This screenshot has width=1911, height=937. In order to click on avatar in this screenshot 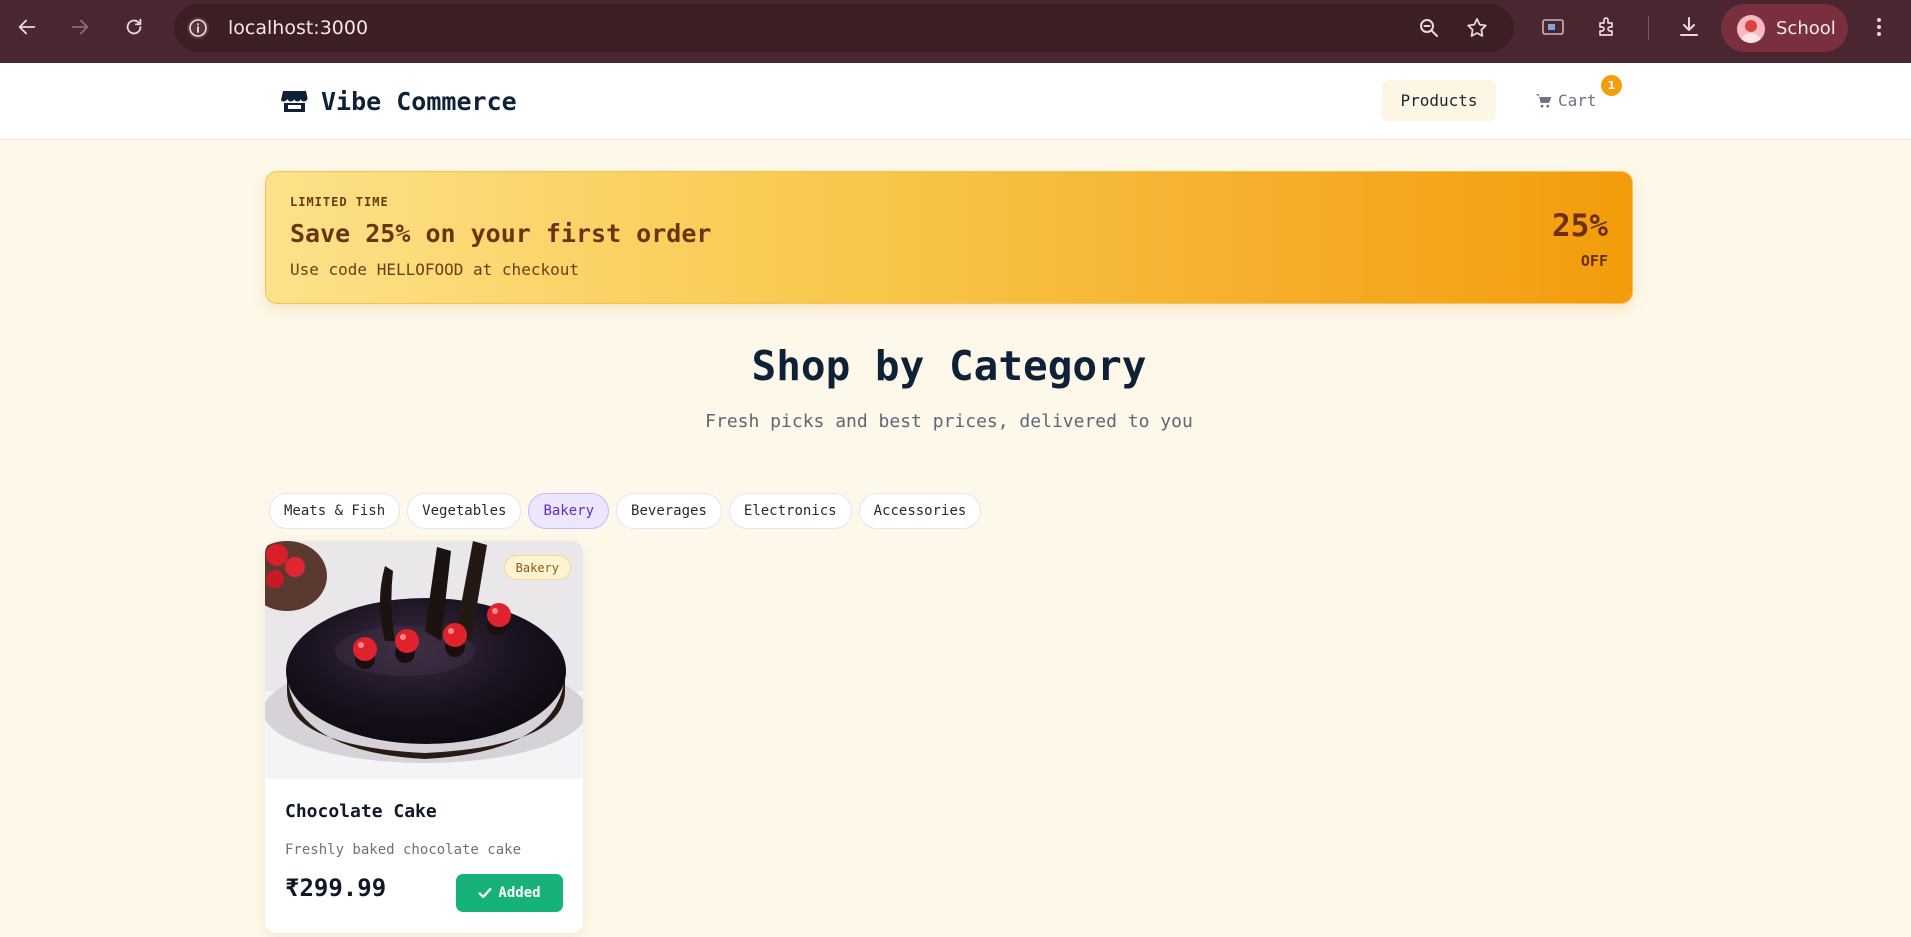, I will do `click(1751, 29)`.